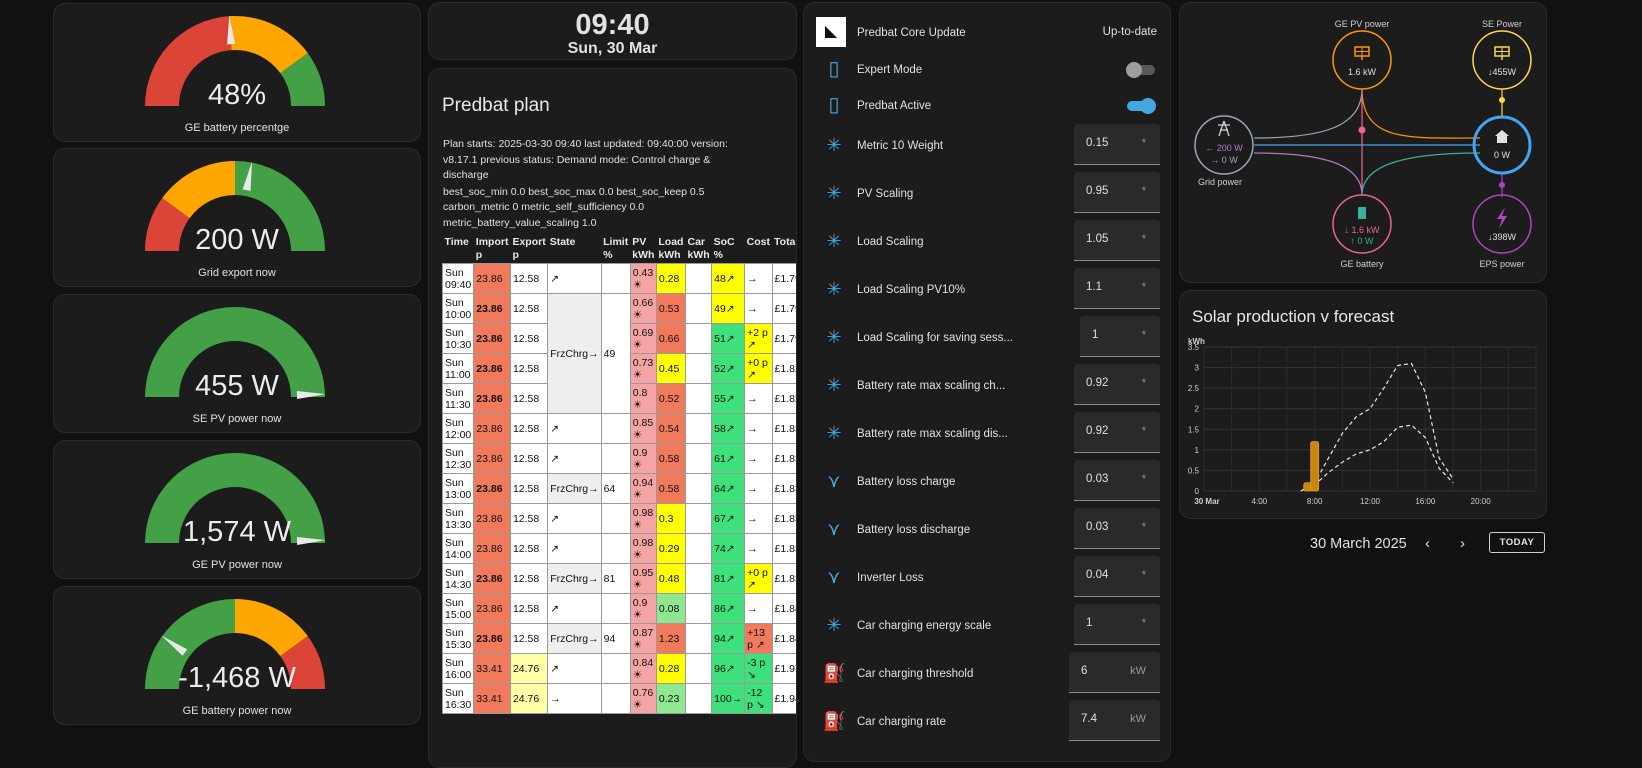 The width and height of the screenshot is (1642, 768). I want to click on plan-cell-time: Sun 15:00, so click(458, 608).